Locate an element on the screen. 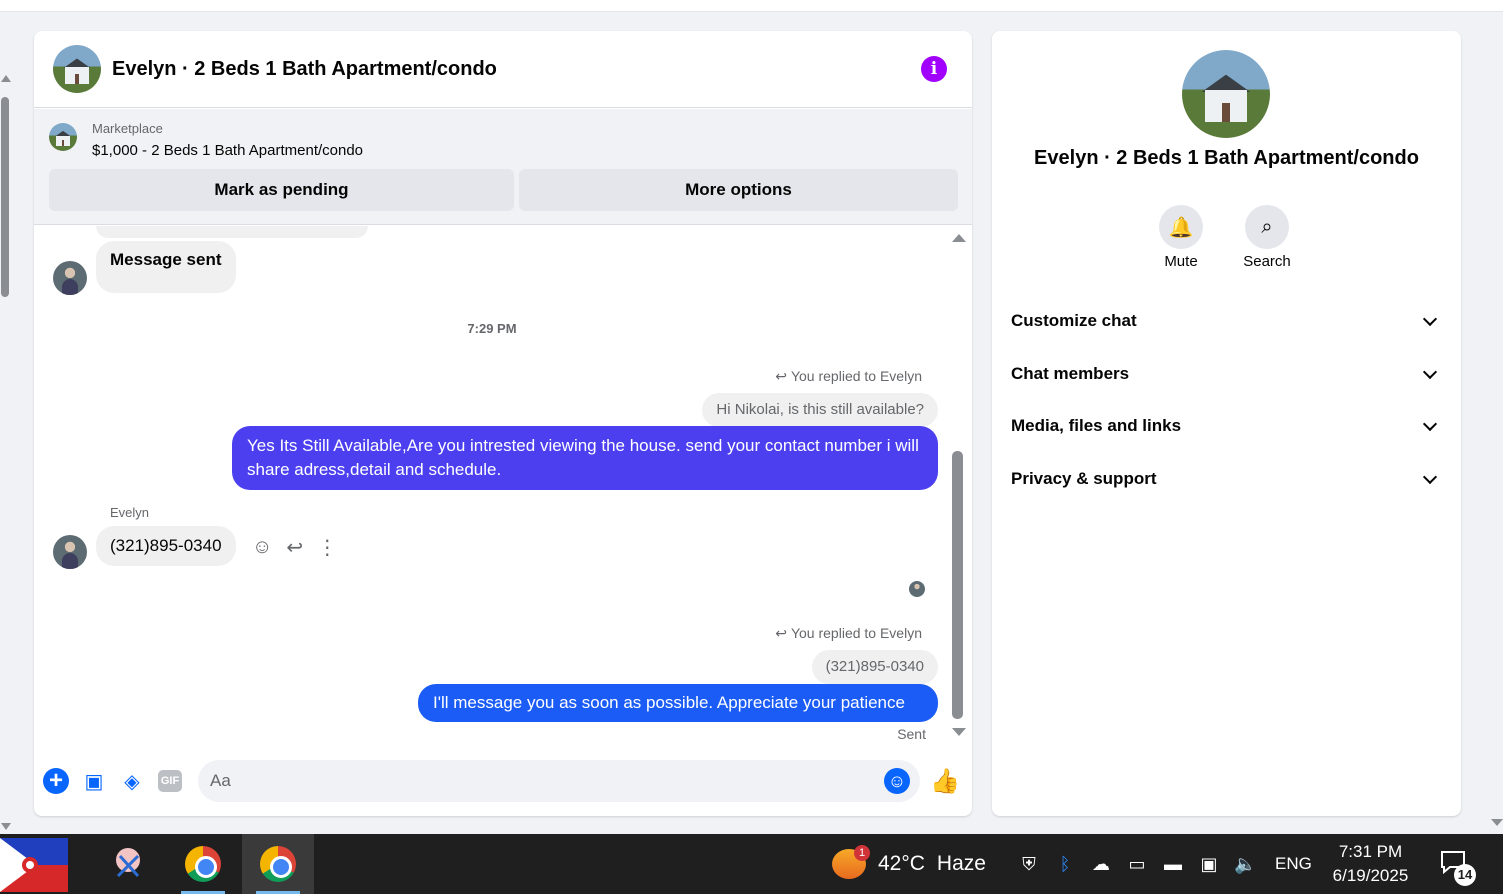  more-options-button: More options is located at coordinates (738, 190).